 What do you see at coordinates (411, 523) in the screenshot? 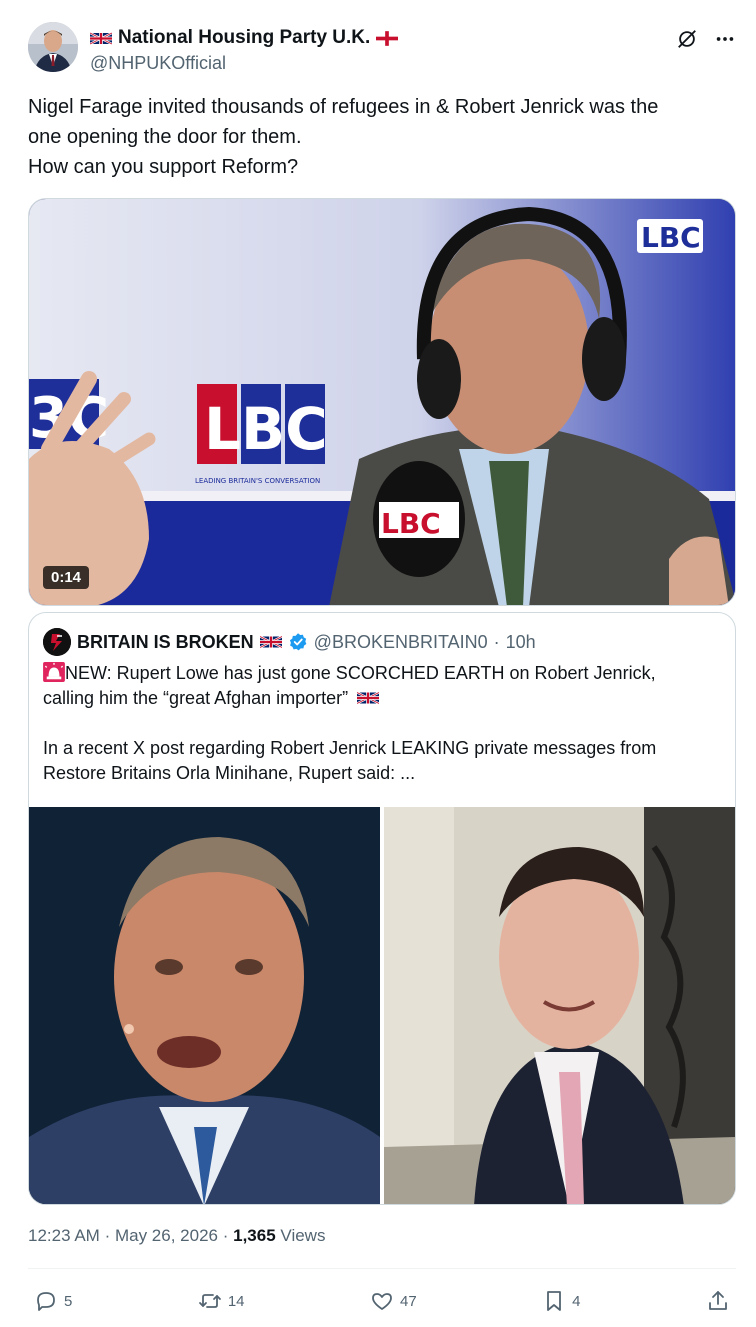
I see `mic-logo: LBC` at bounding box center [411, 523].